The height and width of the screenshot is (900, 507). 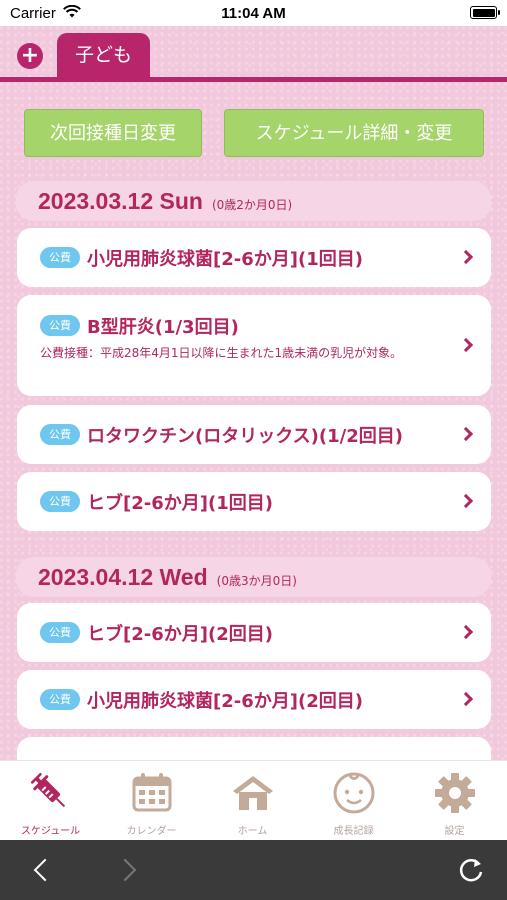 What do you see at coordinates (353, 793) in the screenshot?
I see `baby-face-icon` at bounding box center [353, 793].